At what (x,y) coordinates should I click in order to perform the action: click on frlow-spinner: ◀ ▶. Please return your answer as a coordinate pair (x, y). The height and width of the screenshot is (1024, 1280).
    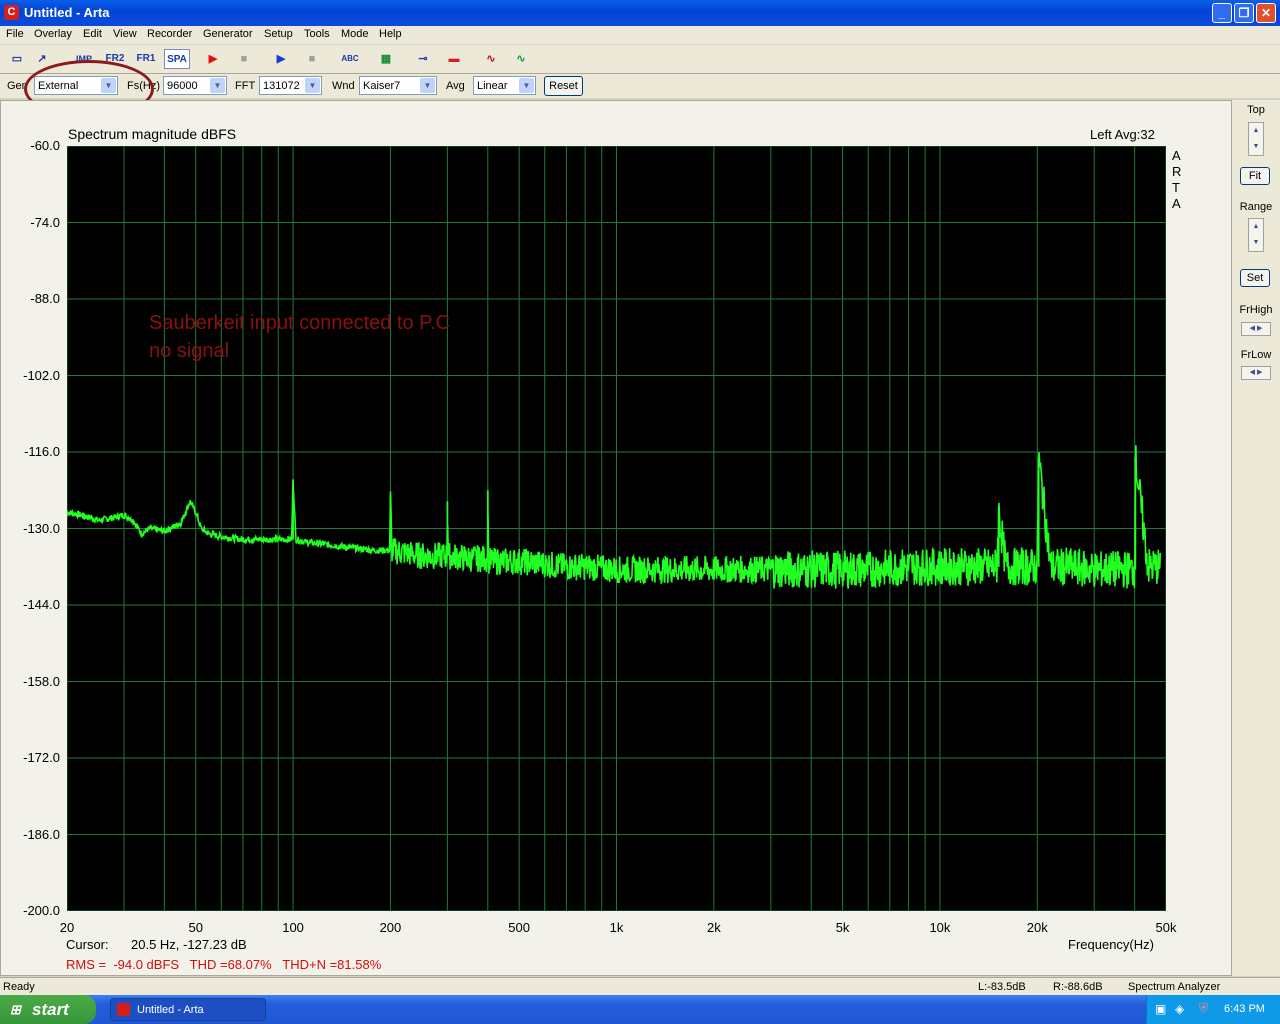
    Looking at the image, I should click on (1256, 373).